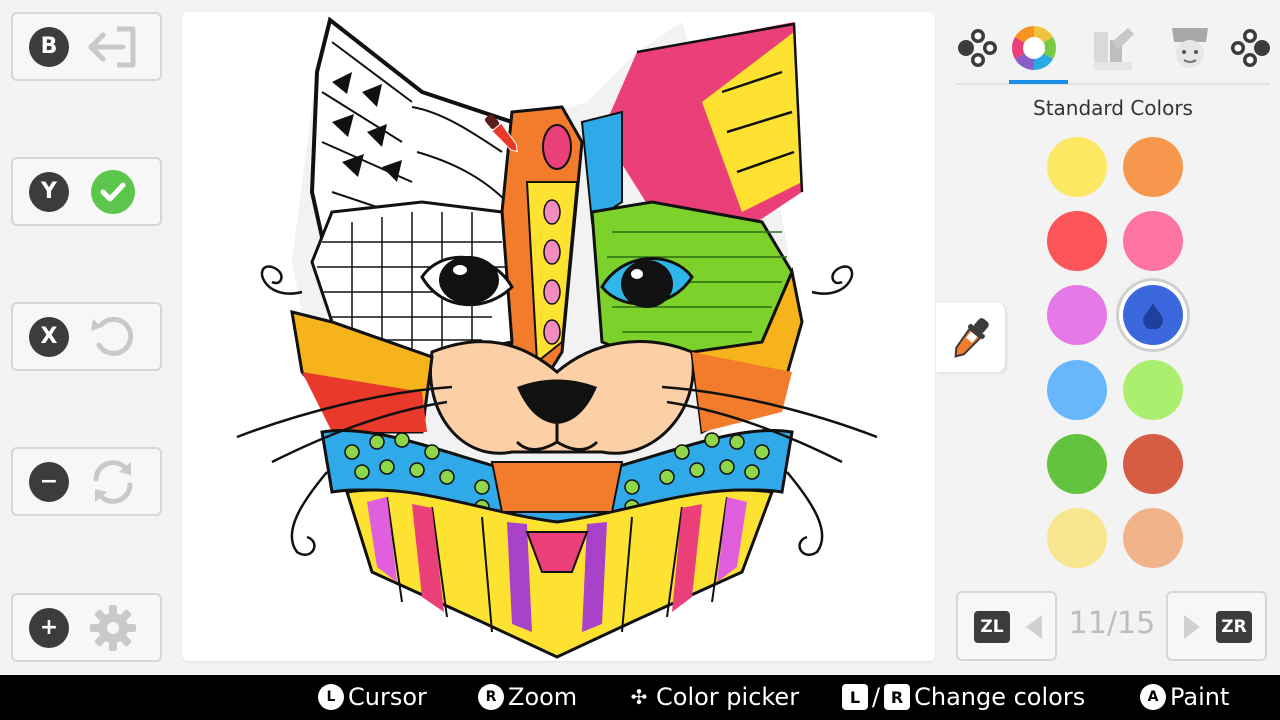  What do you see at coordinates (897, 697) in the screenshot?
I see `r-button-glyph: R` at bounding box center [897, 697].